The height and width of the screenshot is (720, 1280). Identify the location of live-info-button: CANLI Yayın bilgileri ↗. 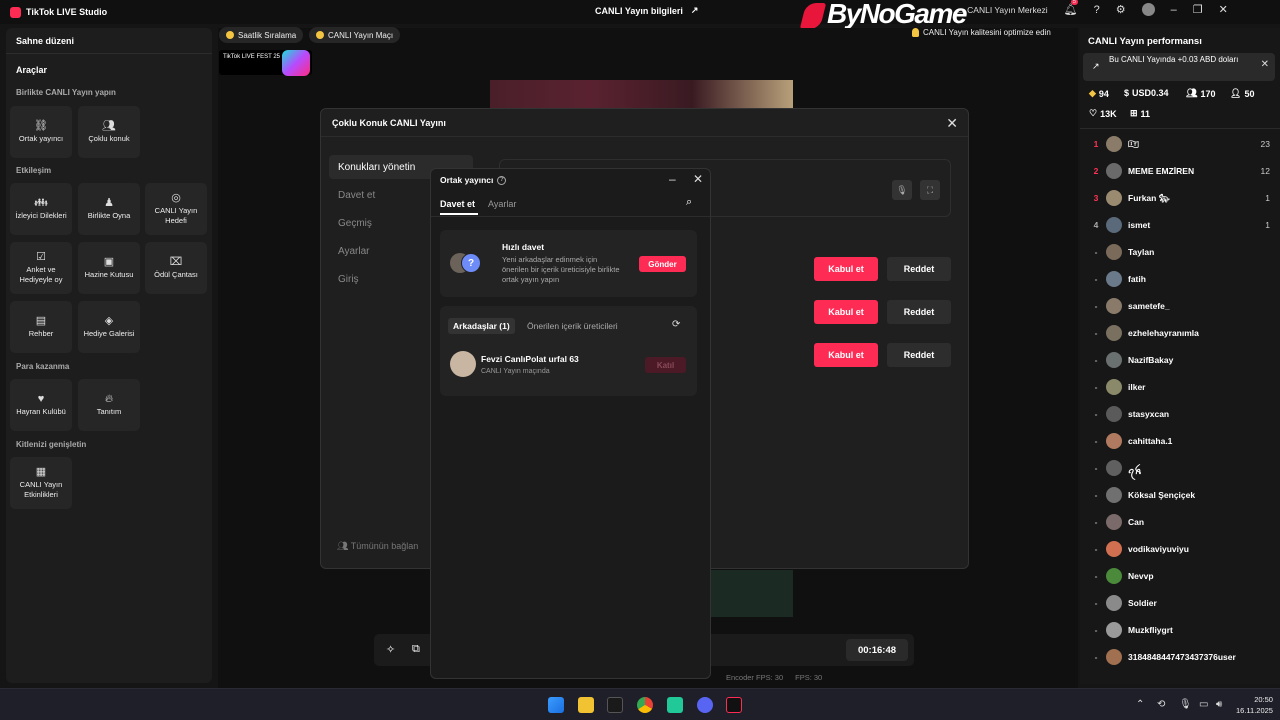
(646, 10).